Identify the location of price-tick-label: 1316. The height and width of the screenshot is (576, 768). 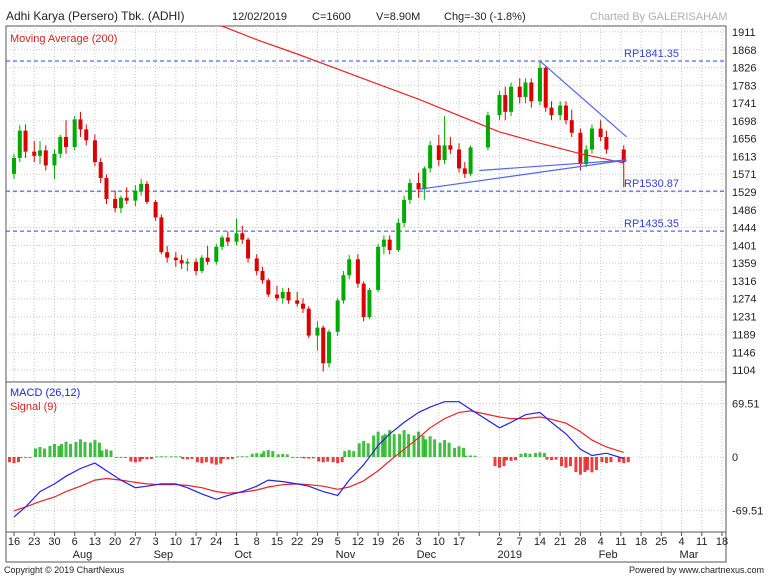
(744, 282).